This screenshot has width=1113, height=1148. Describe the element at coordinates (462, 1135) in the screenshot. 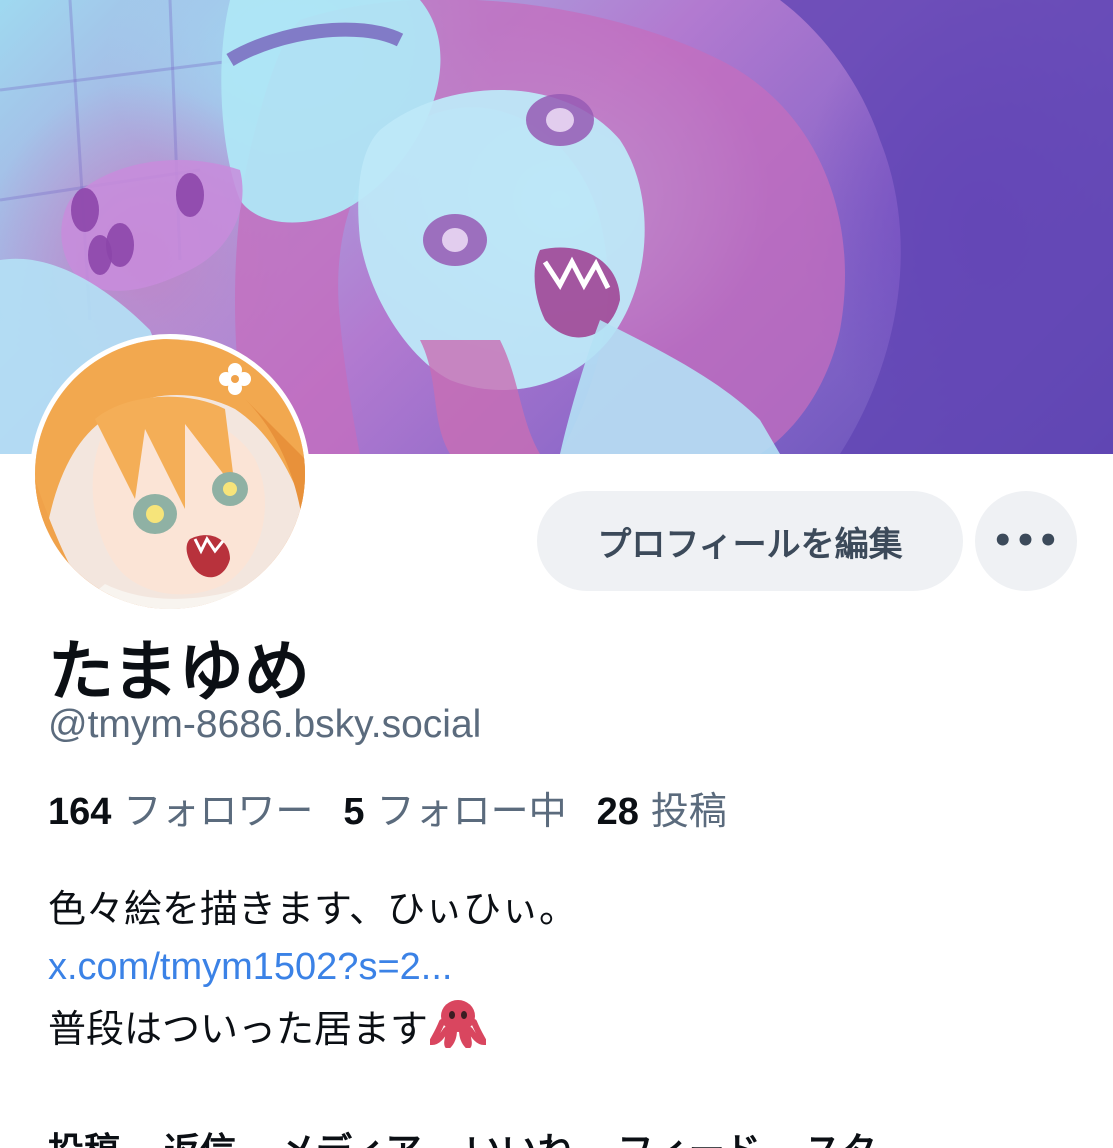

I see `profile-tabs: 投稿 返信 メディア いいね フィード スタ` at that location.